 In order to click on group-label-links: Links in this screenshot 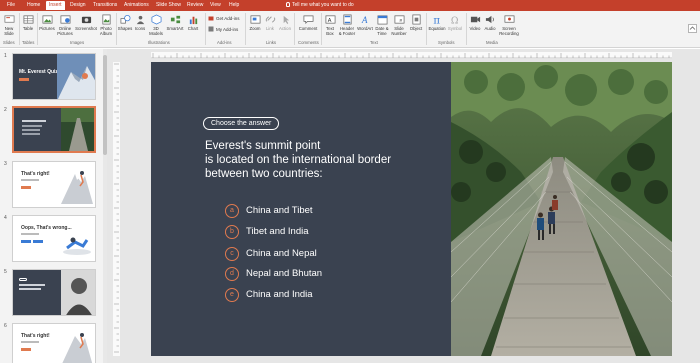, I will do `click(271, 42)`.